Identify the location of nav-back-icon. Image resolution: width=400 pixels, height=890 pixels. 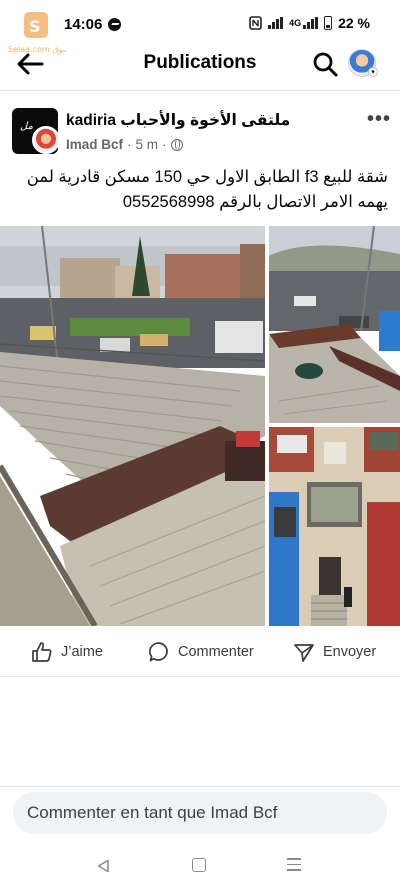
(103, 866).